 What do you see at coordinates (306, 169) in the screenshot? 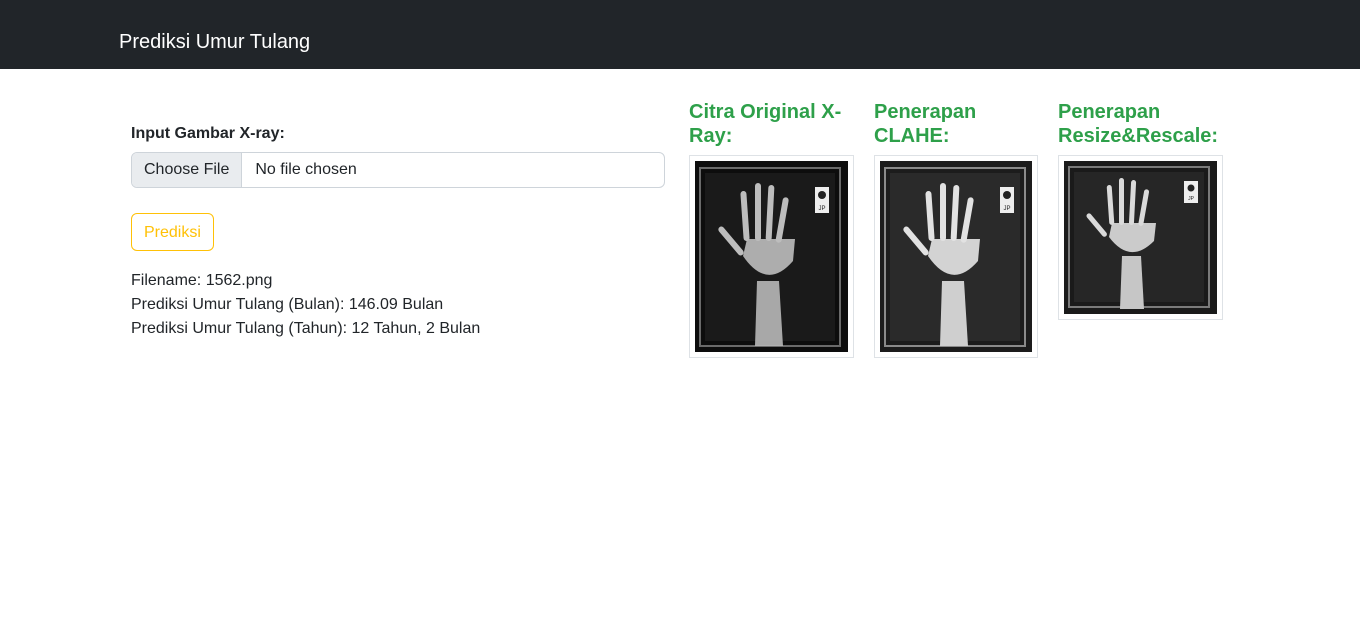
I see `file-status-text: No file chosen` at bounding box center [306, 169].